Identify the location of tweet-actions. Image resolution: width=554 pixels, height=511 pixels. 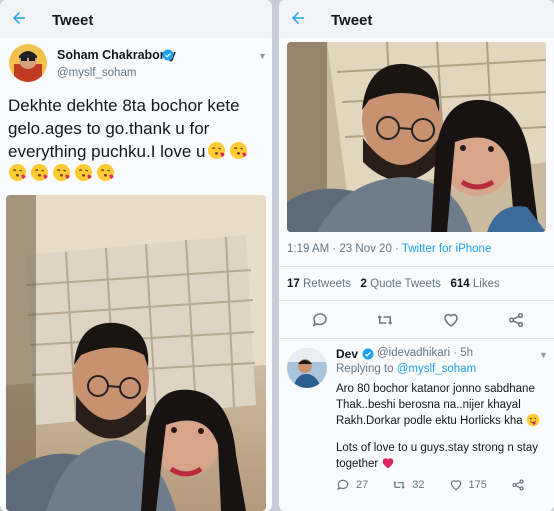
(418, 320).